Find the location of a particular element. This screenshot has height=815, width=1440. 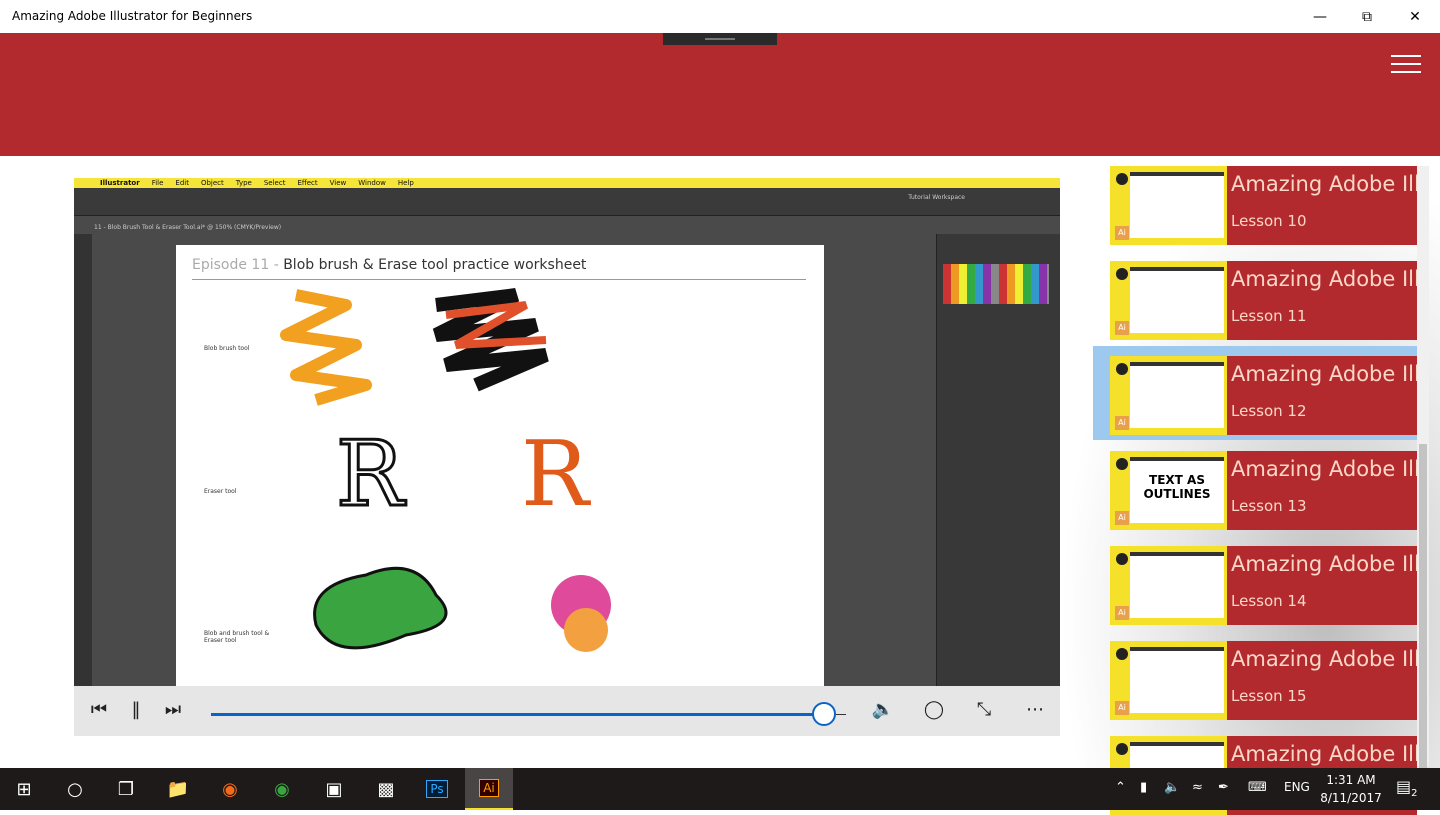

seek-bar is located at coordinates (517, 714).